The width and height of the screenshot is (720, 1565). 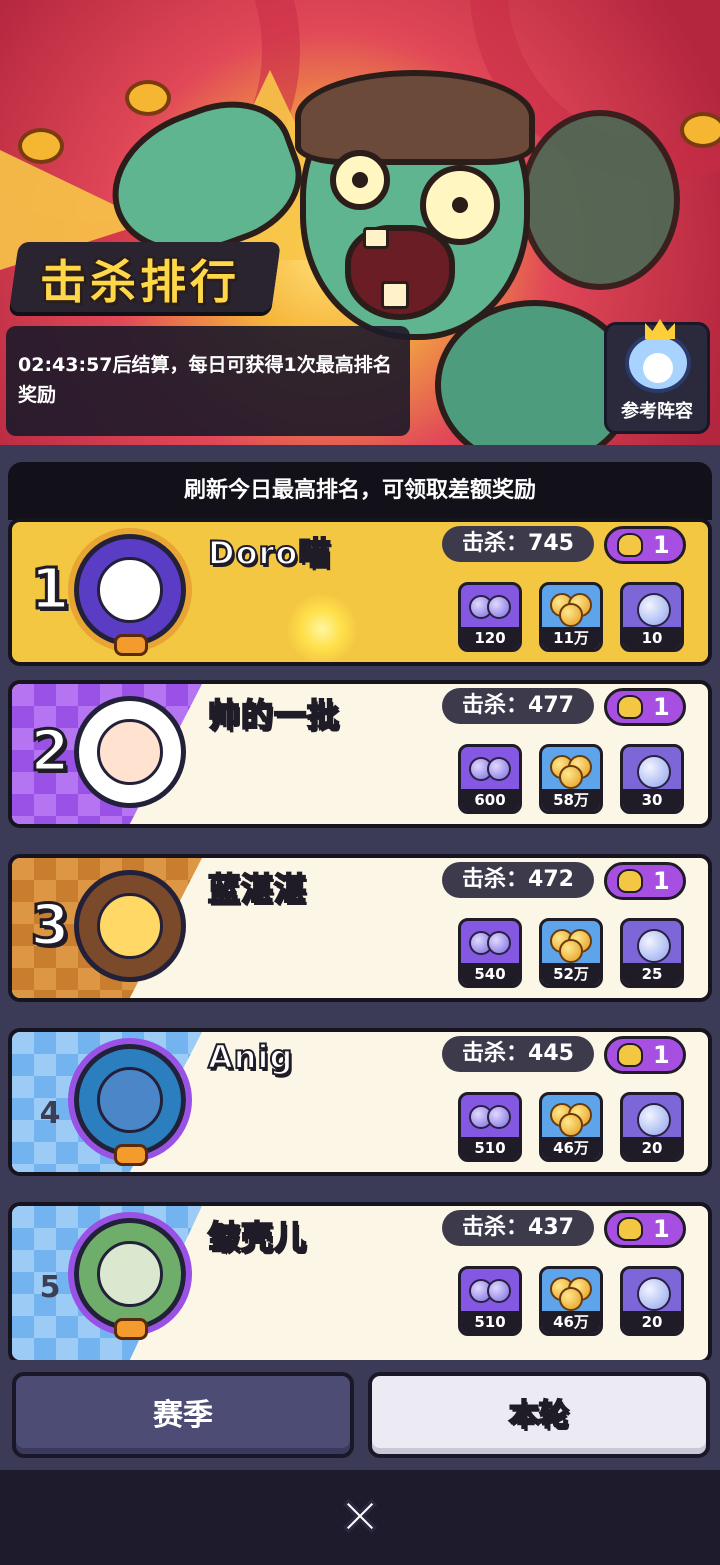 What do you see at coordinates (183, 1415) in the screenshot?
I see `tab-season: 赛季` at bounding box center [183, 1415].